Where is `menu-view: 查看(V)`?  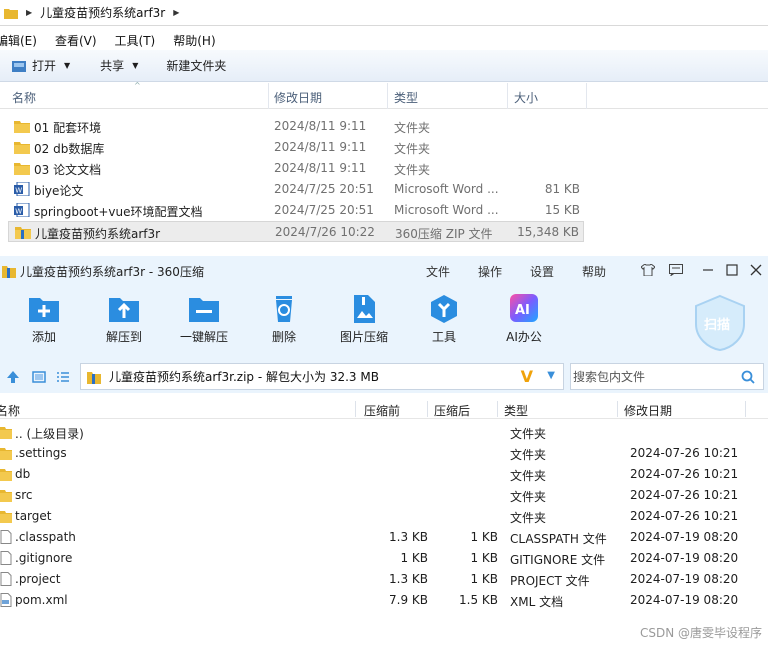
menu-view: 查看(V) is located at coordinates (76, 40).